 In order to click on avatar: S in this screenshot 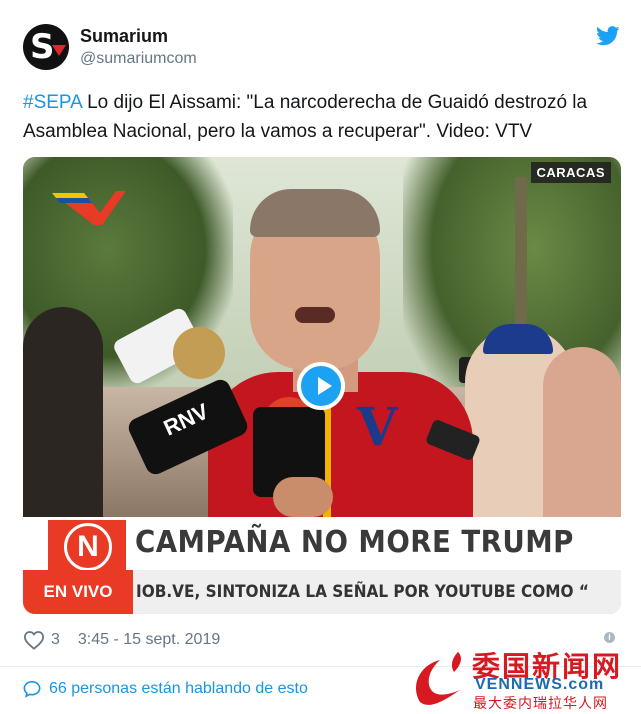, I will do `click(46, 47)`.